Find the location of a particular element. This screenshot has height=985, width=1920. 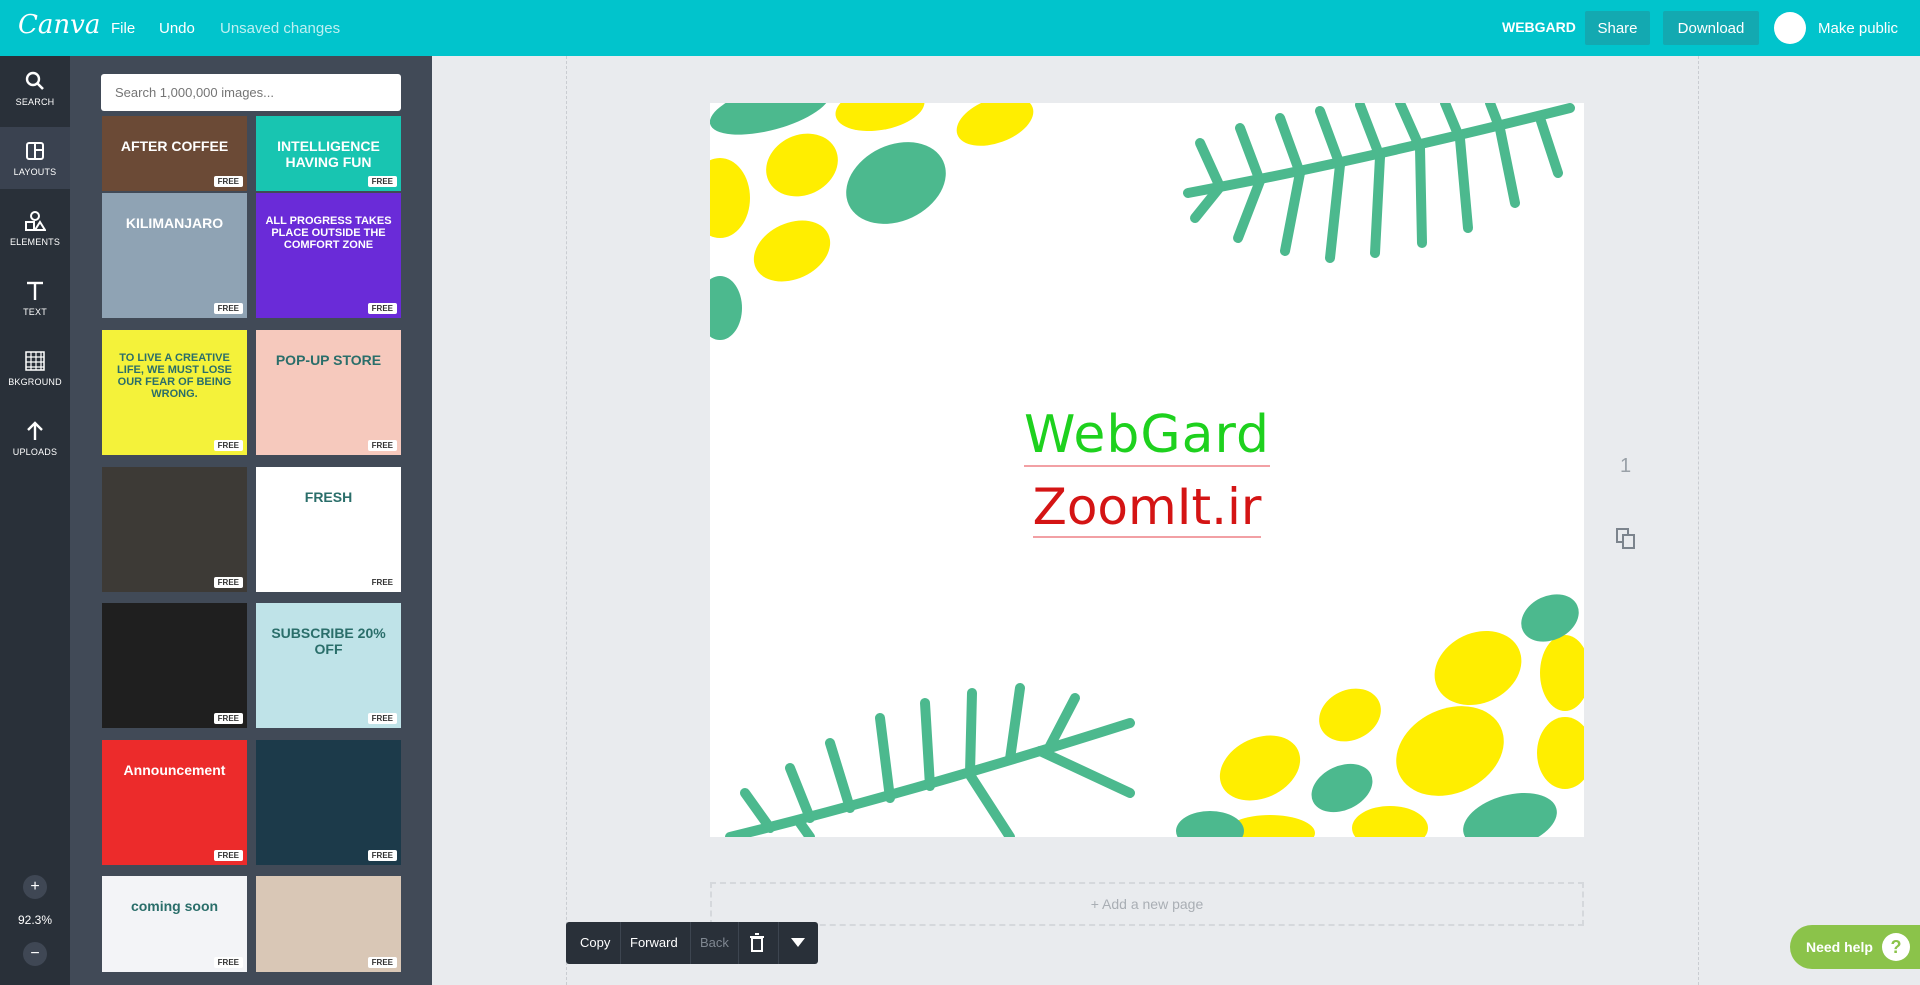

canvas-title-text: WebGard is located at coordinates (1147, 436).